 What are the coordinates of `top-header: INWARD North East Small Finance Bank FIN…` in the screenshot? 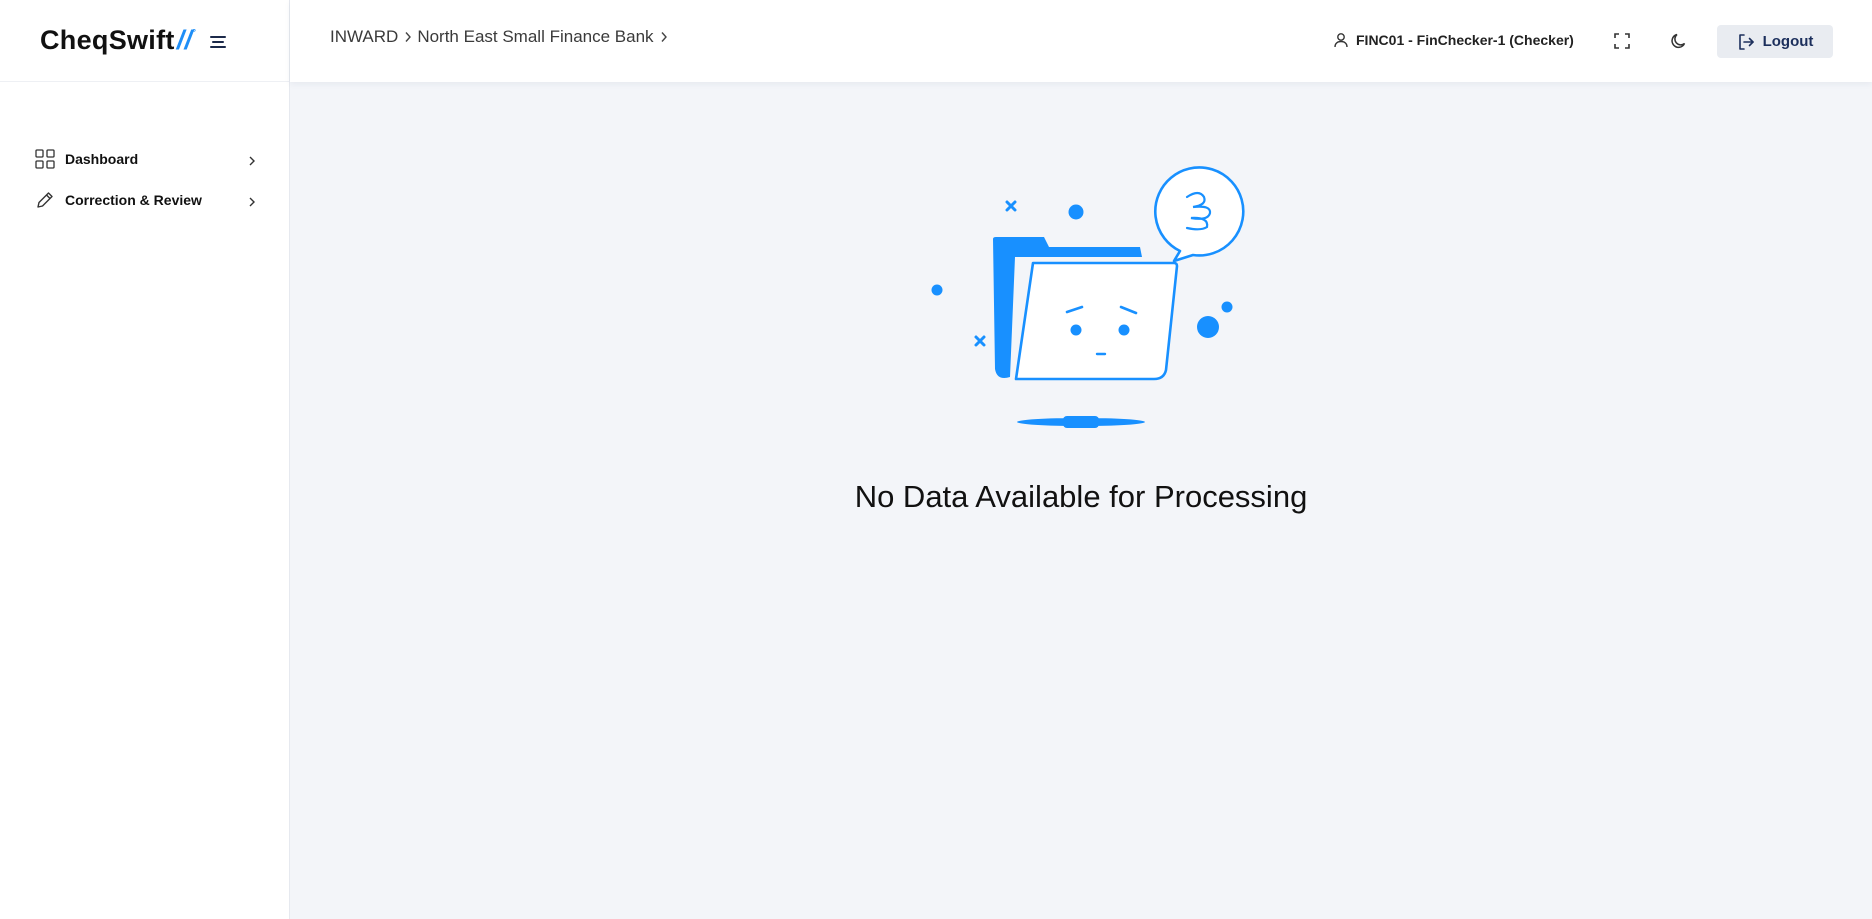 It's located at (1081, 41).